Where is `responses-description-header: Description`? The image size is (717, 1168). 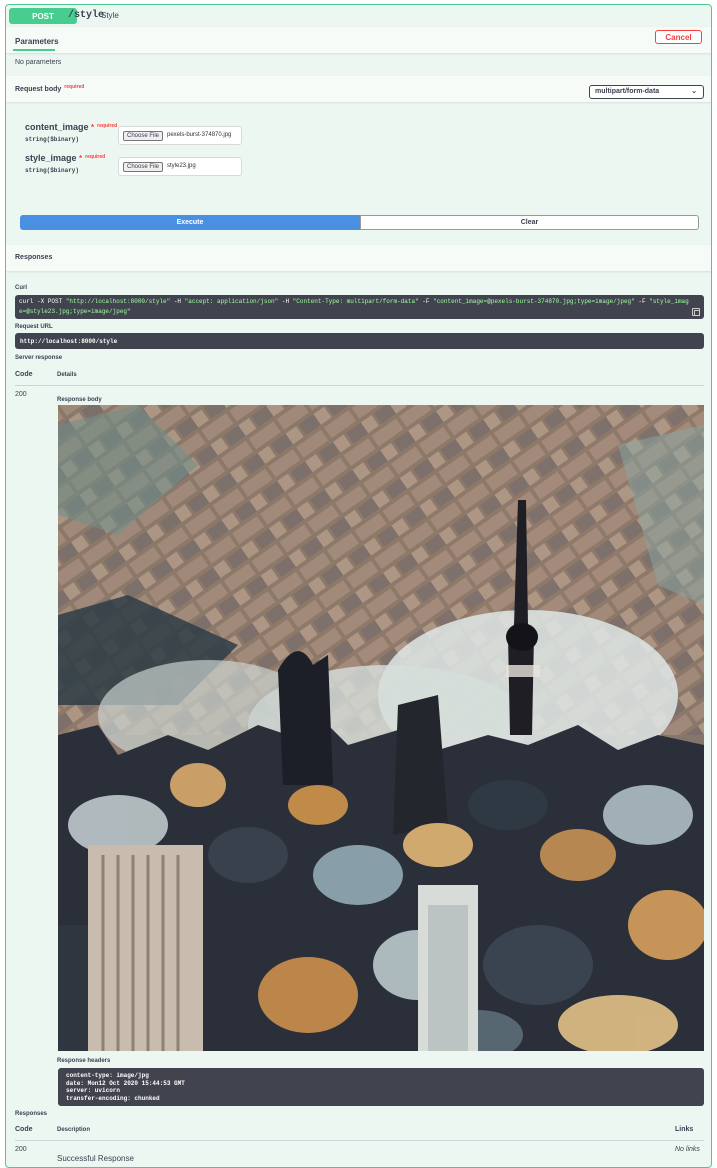
responses-description-header: Description is located at coordinates (74, 1130).